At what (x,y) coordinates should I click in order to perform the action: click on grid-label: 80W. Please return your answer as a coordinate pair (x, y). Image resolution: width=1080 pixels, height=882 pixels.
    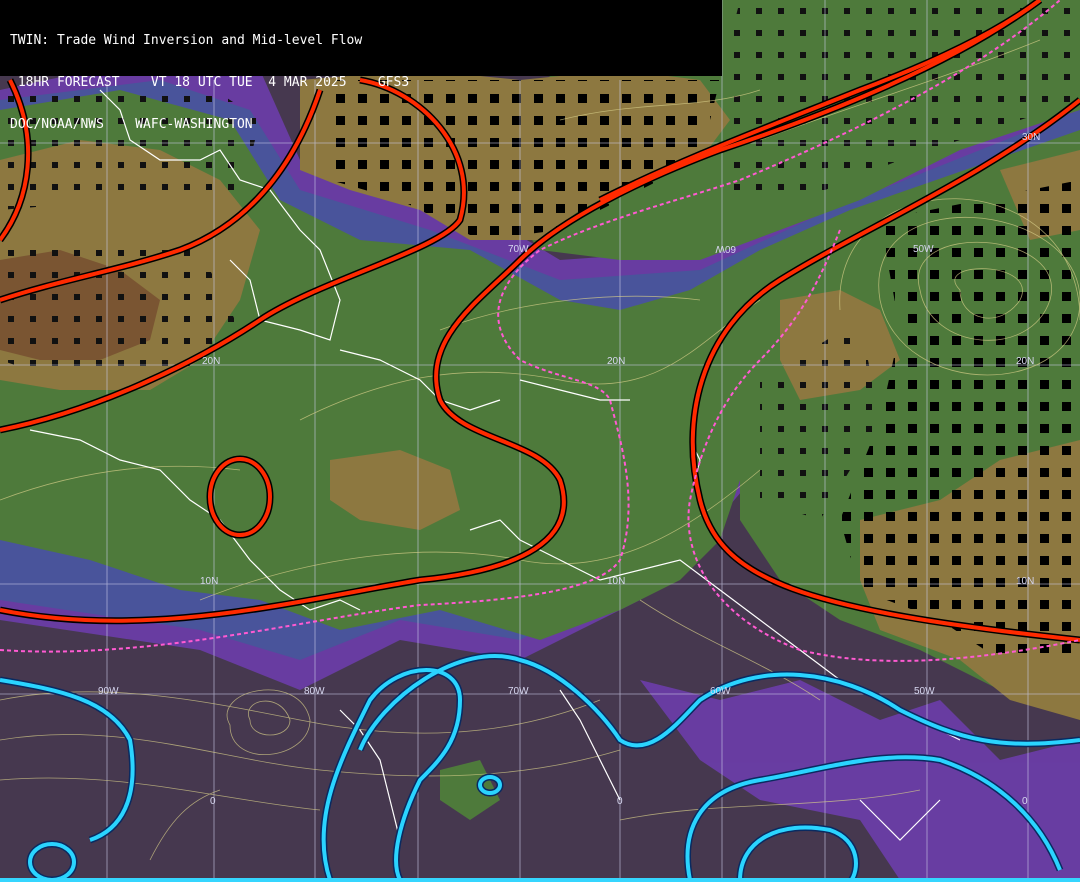
    Looking at the image, I should click on (314, 691).